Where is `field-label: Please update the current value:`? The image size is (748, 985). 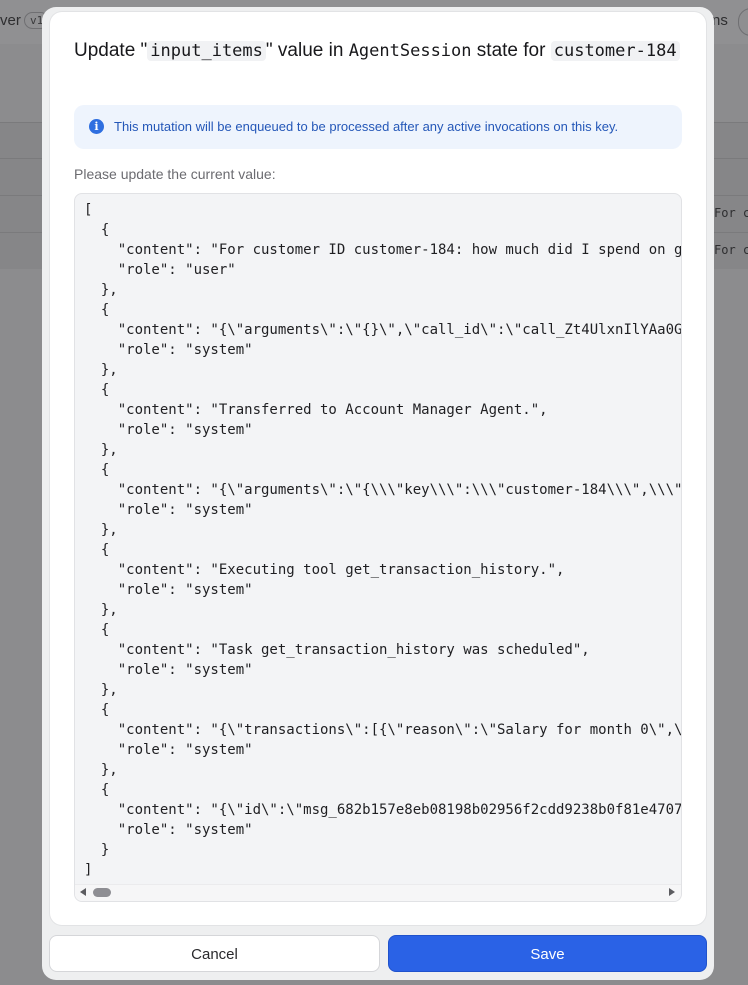
field-label: Please update the current value: is located at coordinates (175, 174).